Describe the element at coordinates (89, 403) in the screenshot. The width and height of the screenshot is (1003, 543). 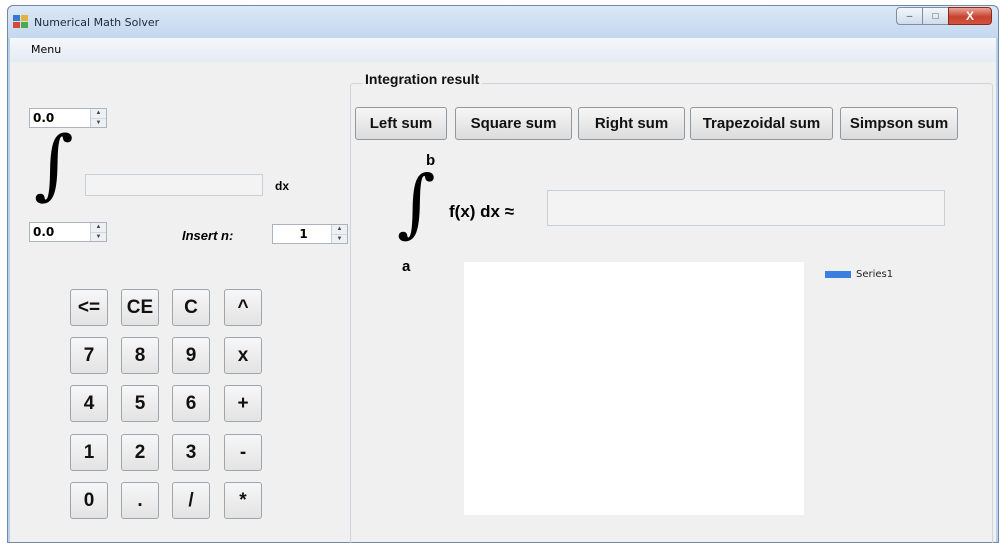
I see `calc-key: 4` at that location.